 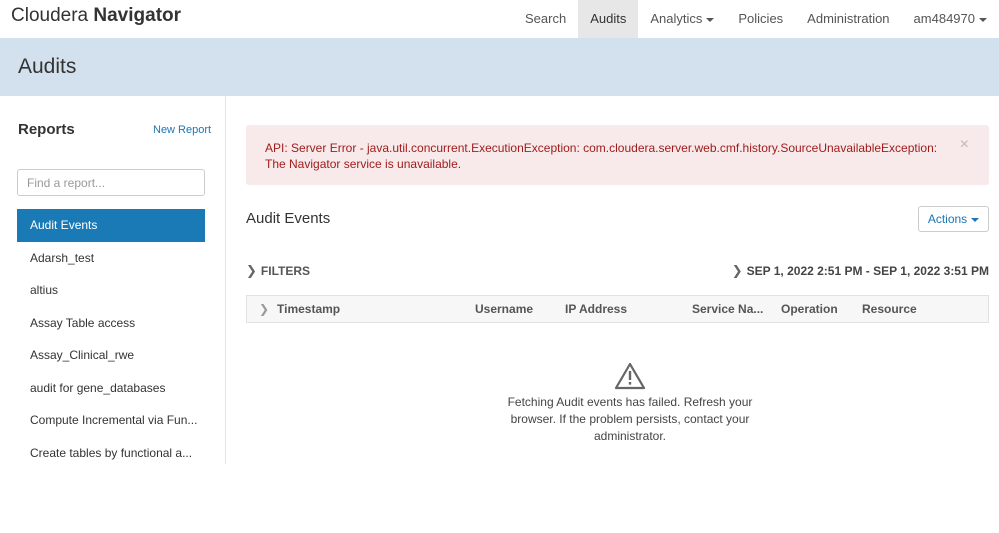 I want to click on report-item: Assay Table access, so click(x=111, y=323).